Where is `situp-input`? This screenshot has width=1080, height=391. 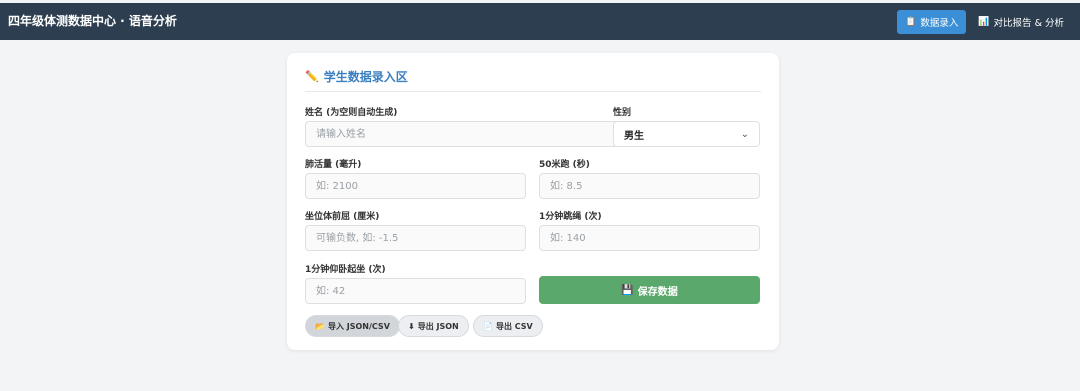 situp-input is located at coordinates (415, 291).